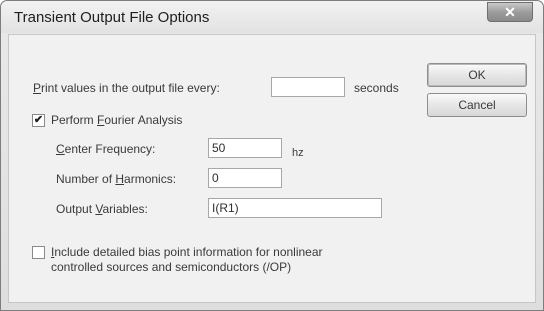  I want to click on seconds-unit-label: seconds, so click(376, 88).